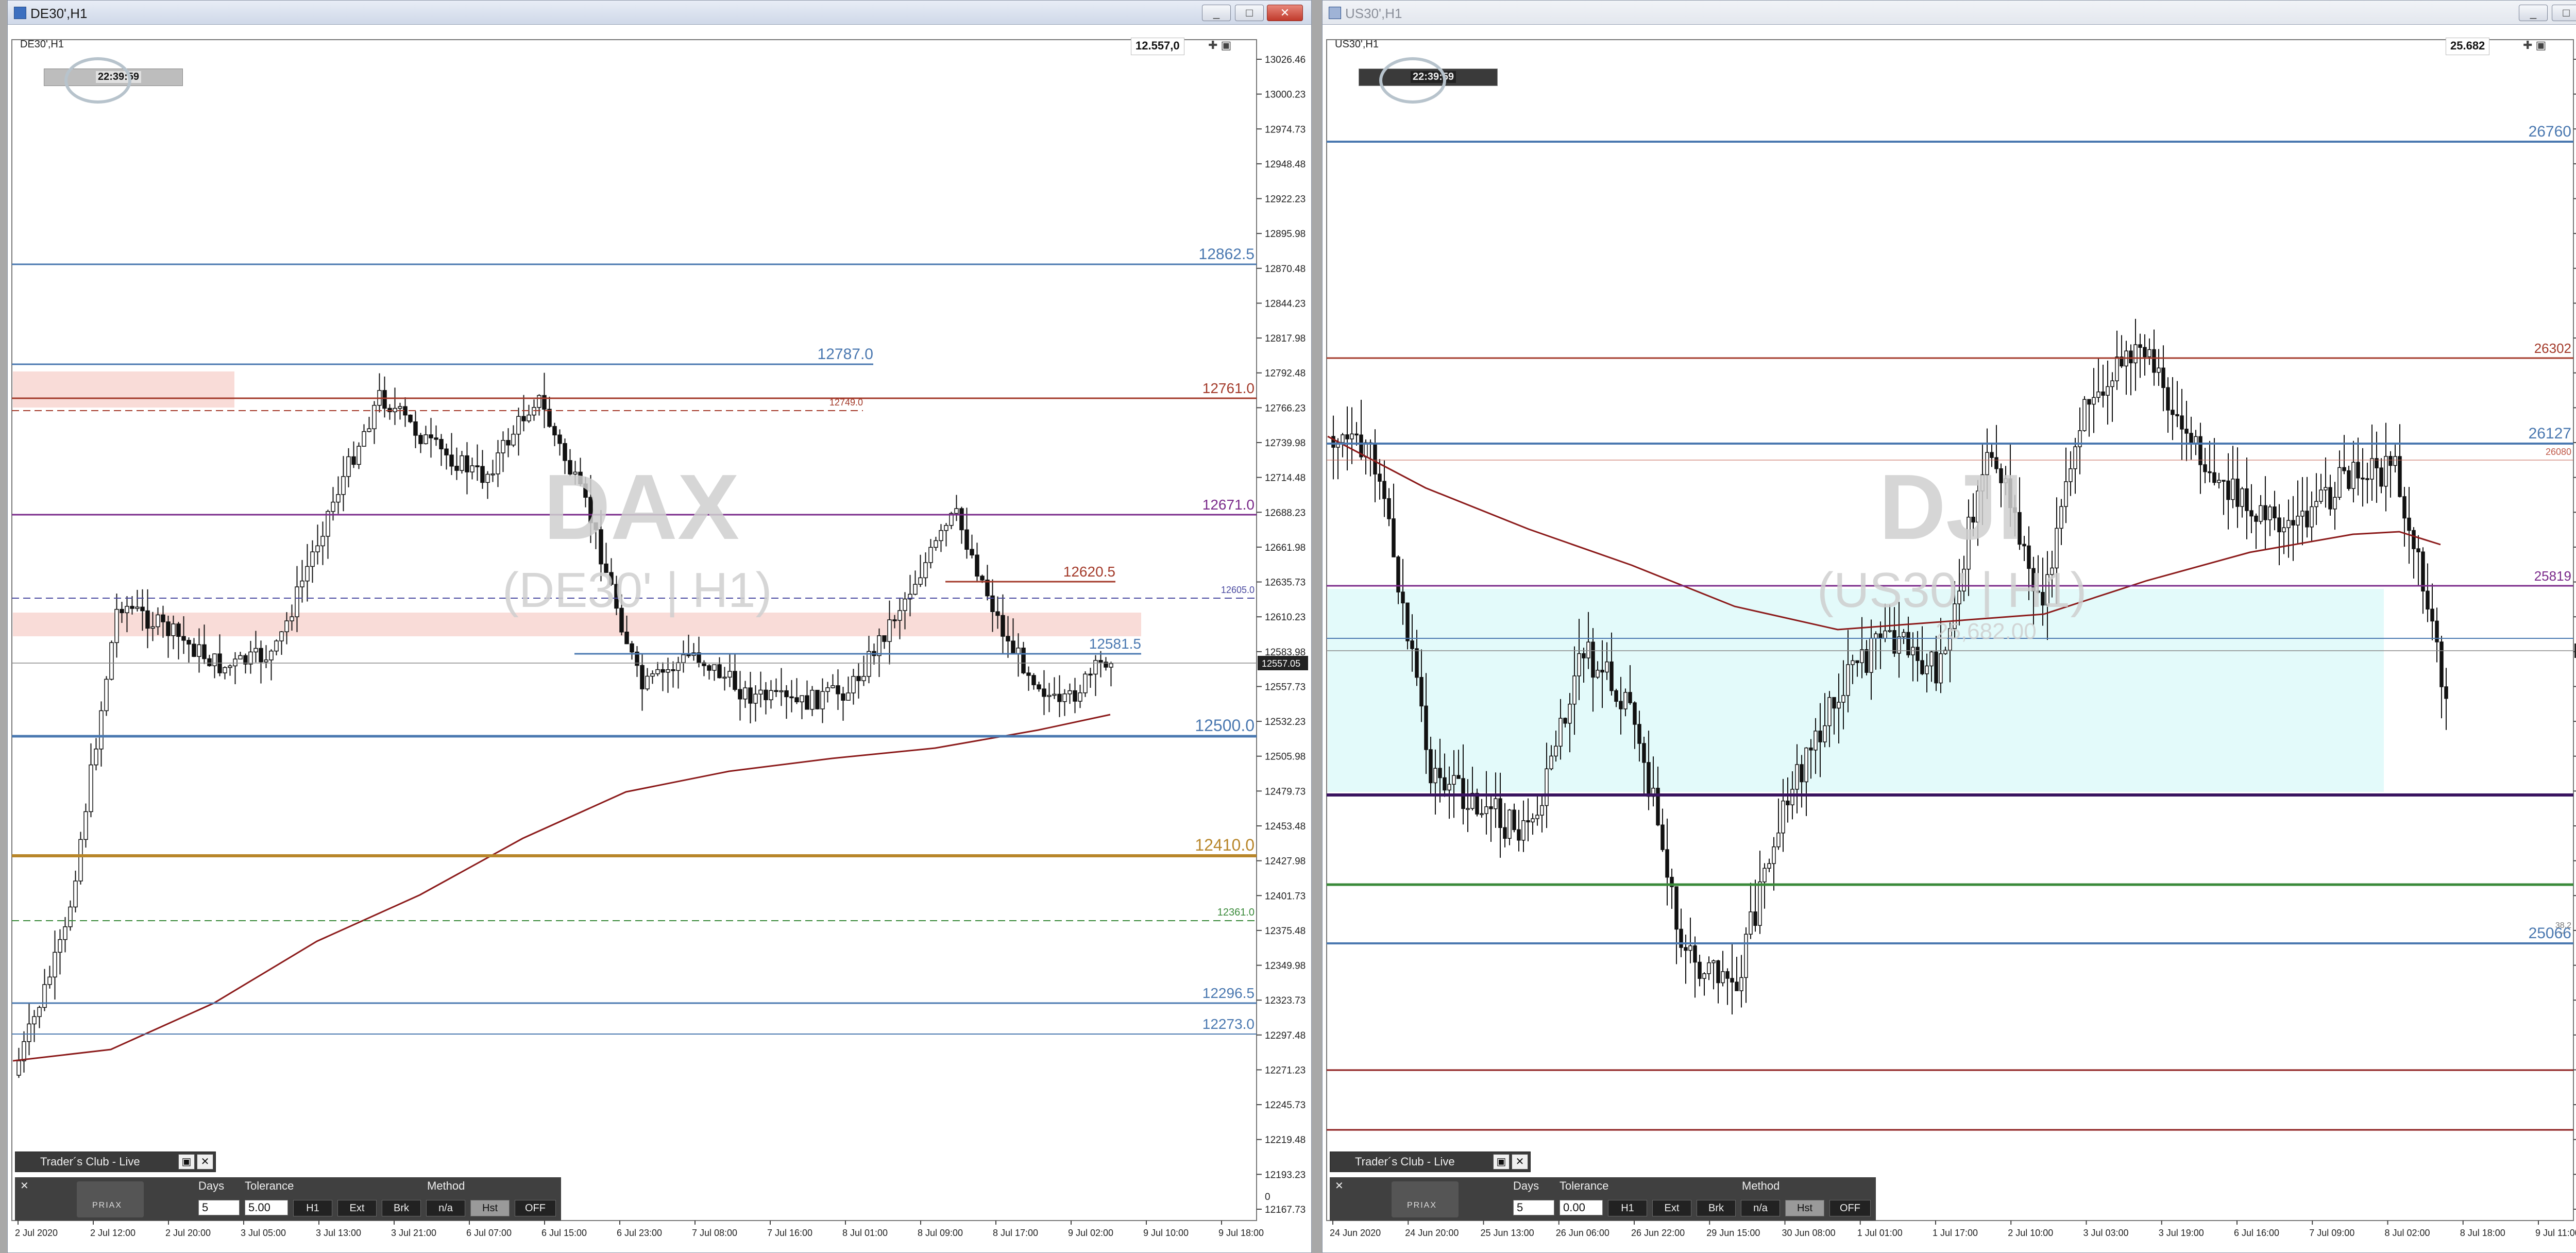 The height and width of the screenshot is (1253, 2576). What do you see at coordinates (1584, 1185) in the screenshot?
I see `tolerance-label: Tolerance` at bounding box center [1584, 1185].